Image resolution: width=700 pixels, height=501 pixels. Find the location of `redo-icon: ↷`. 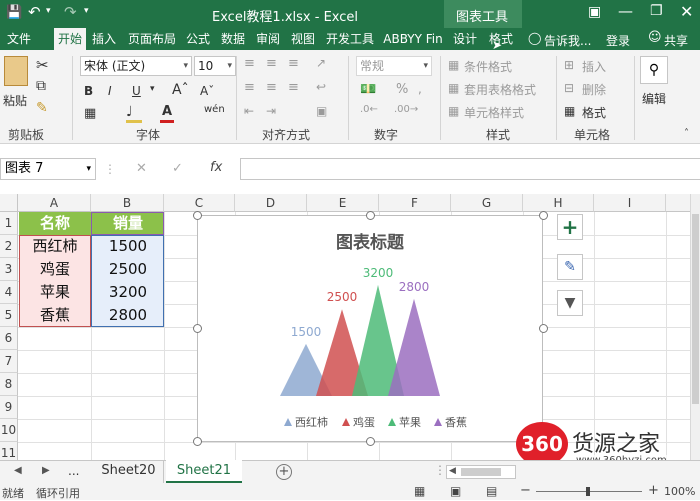

redo-icon: ↷ is located at coordinates (70, 12).